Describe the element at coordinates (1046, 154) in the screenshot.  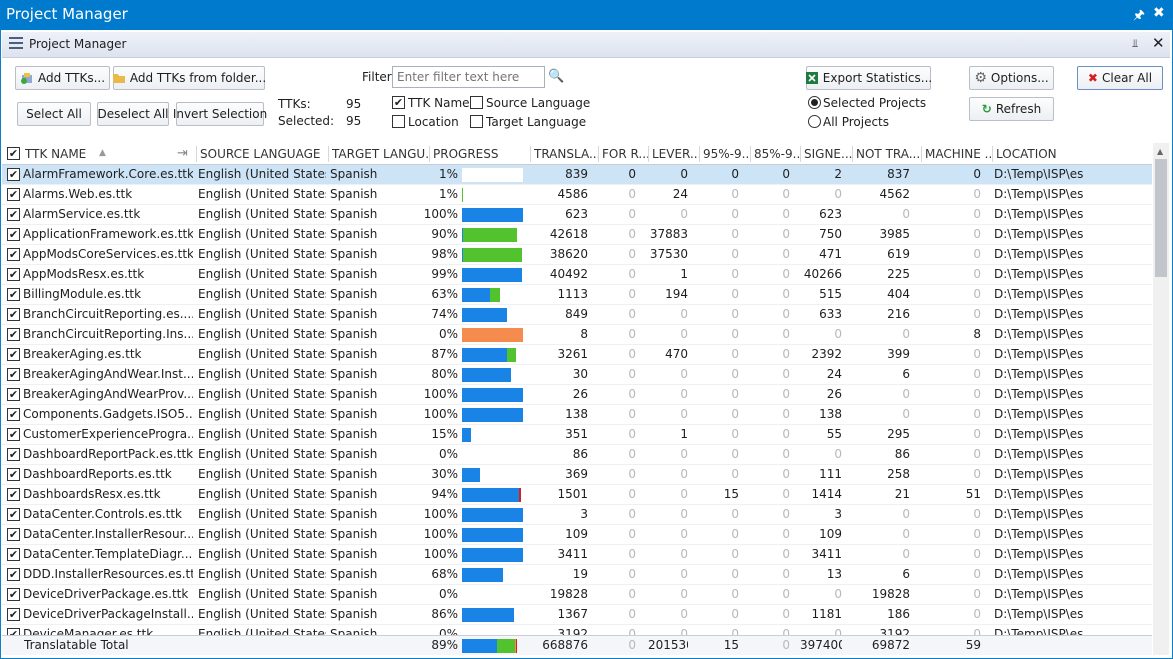
I see `column-location: LOCATION` at that location.